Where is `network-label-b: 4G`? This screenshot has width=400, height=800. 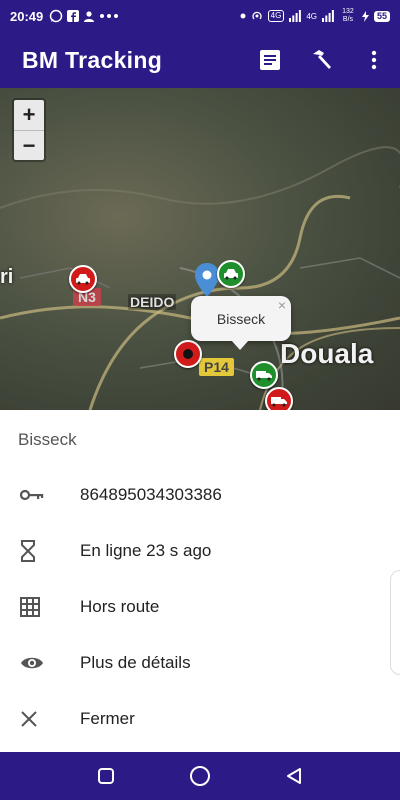
network-label-b: 4G is located at coordinates (311, 16).